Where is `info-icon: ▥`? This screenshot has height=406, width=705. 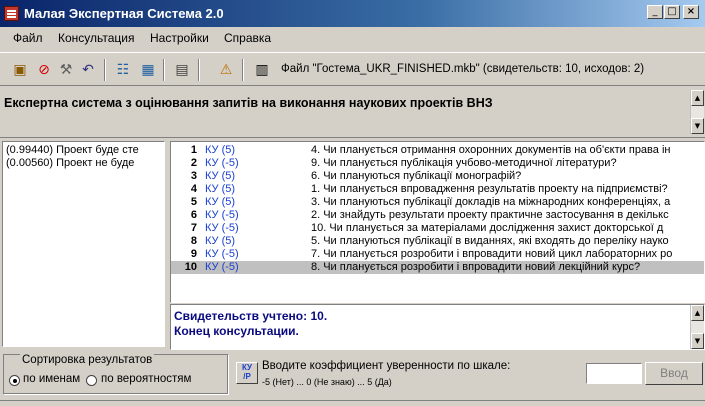 info-icon: ▥ is located at coordinates (262, 70).